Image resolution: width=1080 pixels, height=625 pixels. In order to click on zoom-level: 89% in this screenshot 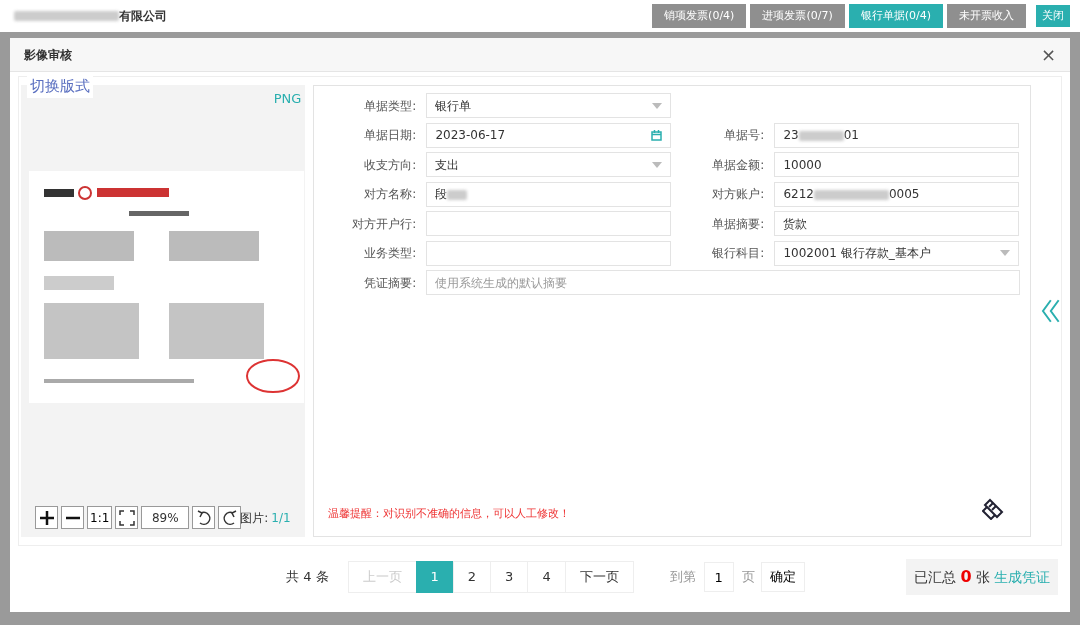, I will do `click(165, 517)`.